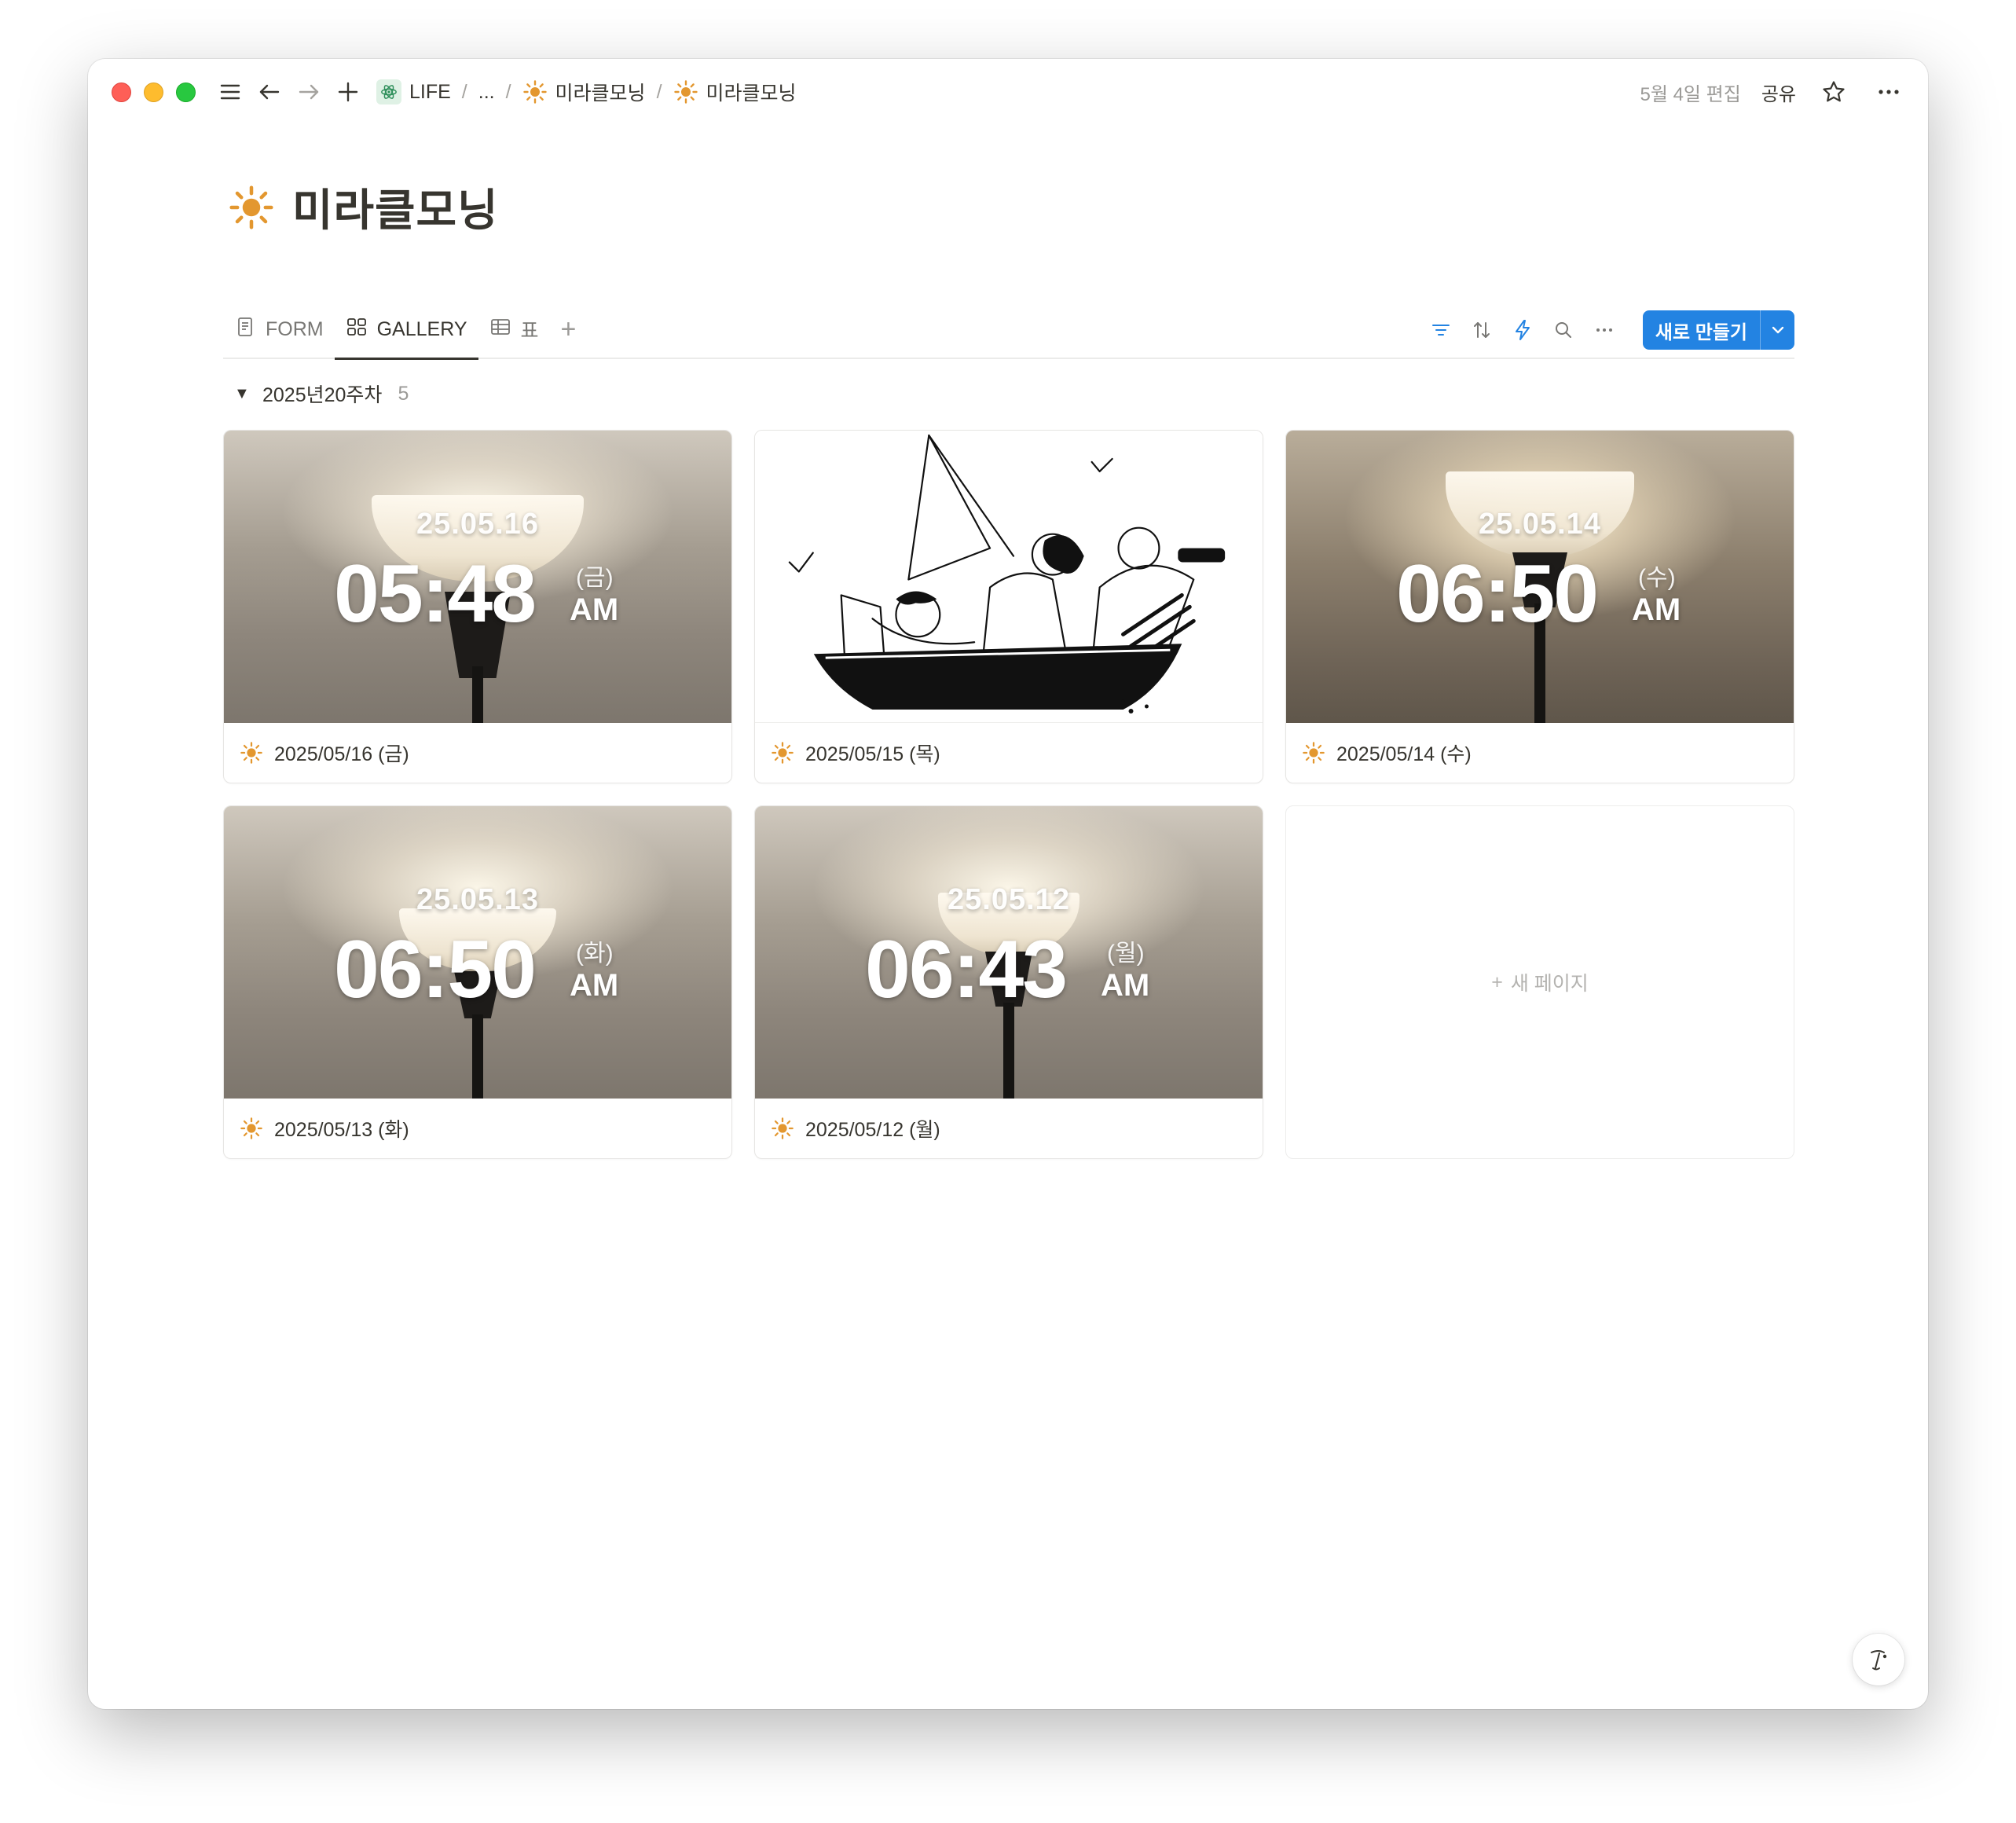 This screenshot has height=1823, width=2016. I want to click on card-title-text: 2025/05/16 (금), so click(341, 754).